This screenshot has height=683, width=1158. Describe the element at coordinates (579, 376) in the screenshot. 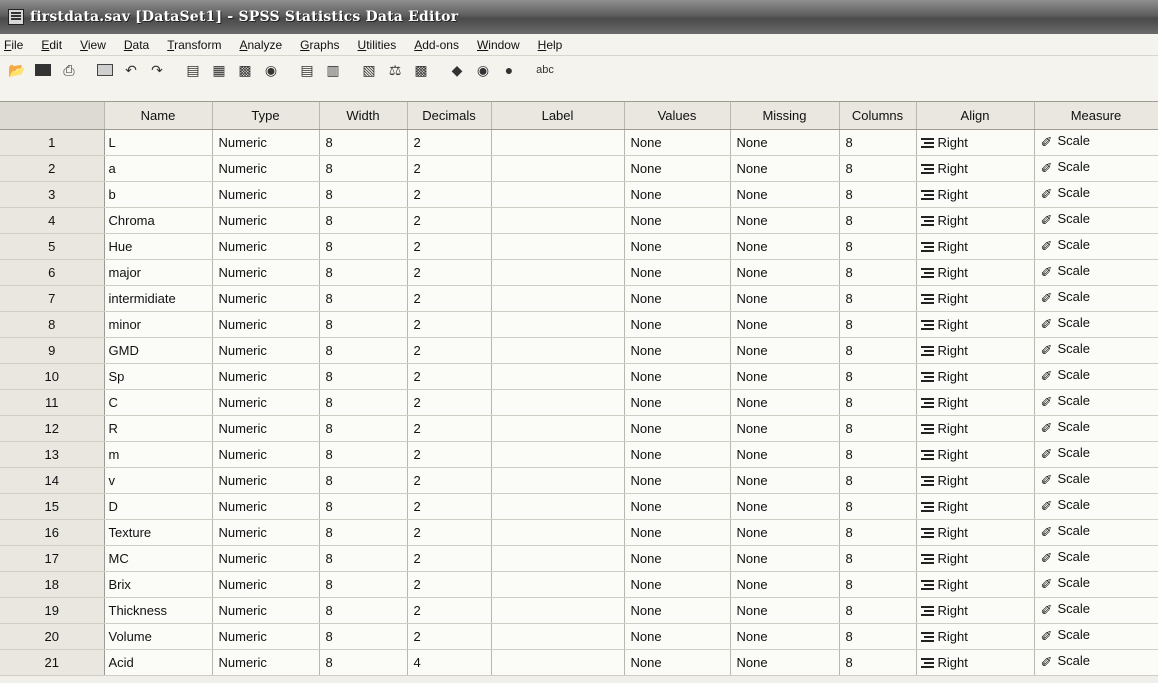

I see `table-row: 10 Sp Numeric 8 2 None None 8 Right ✐ Scale` at that location.